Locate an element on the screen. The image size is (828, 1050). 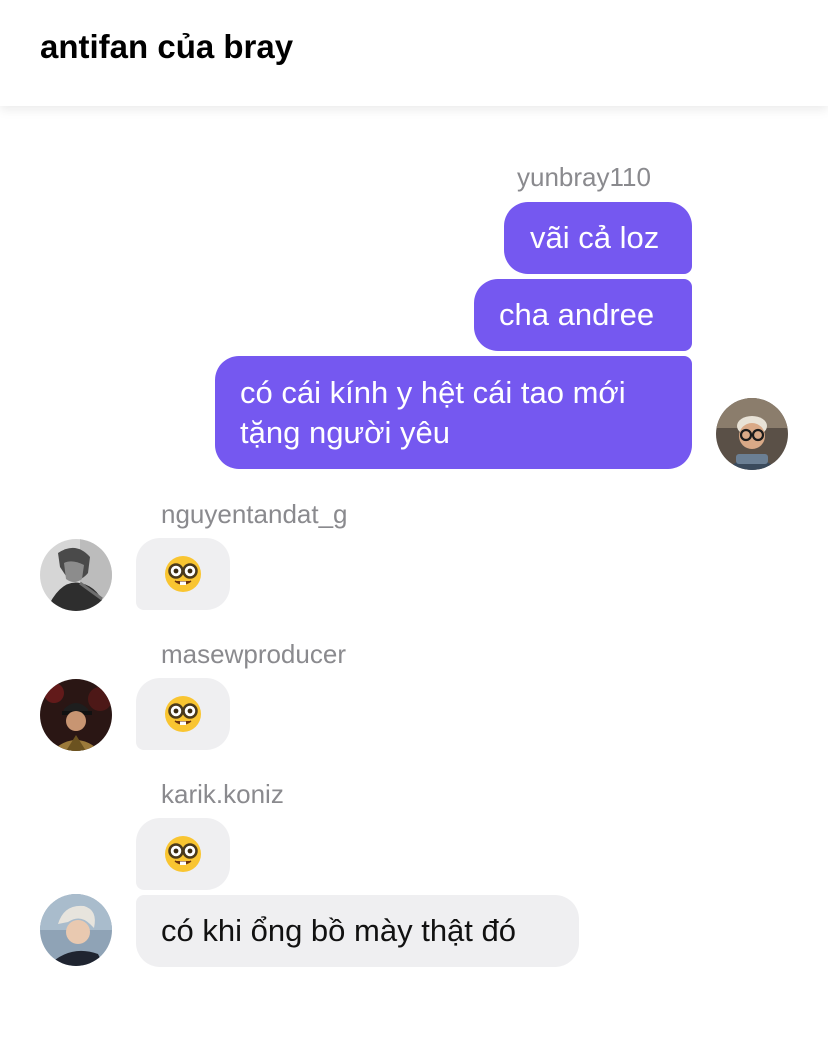
user-avatar-cap-icon is located at coordinates (76, 715).